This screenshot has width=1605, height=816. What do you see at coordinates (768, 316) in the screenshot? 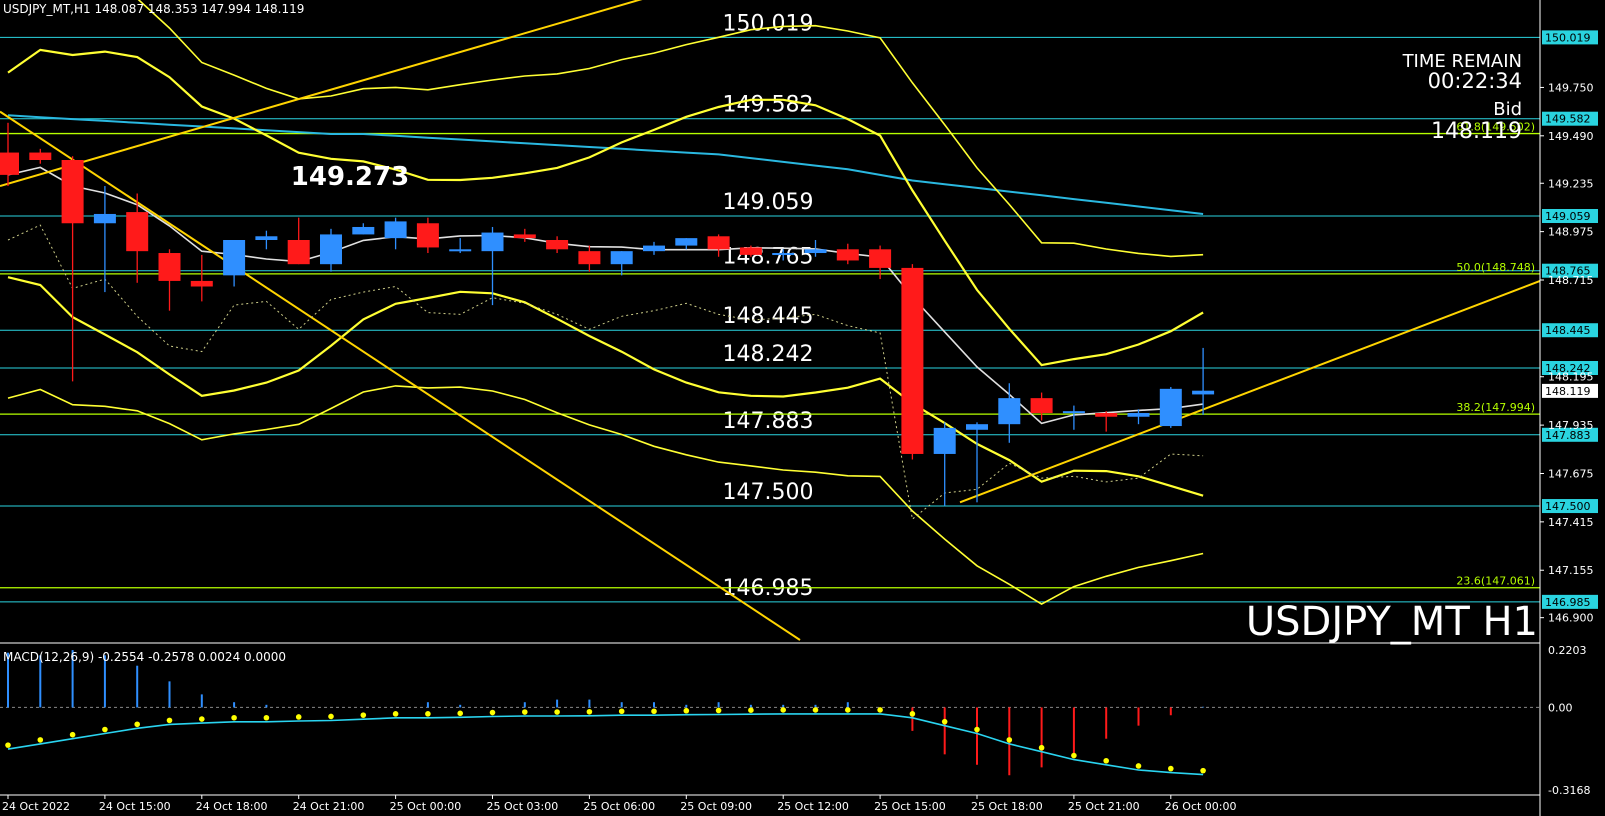
I see `level-label: 148.445` at bounding box center [768, 316].